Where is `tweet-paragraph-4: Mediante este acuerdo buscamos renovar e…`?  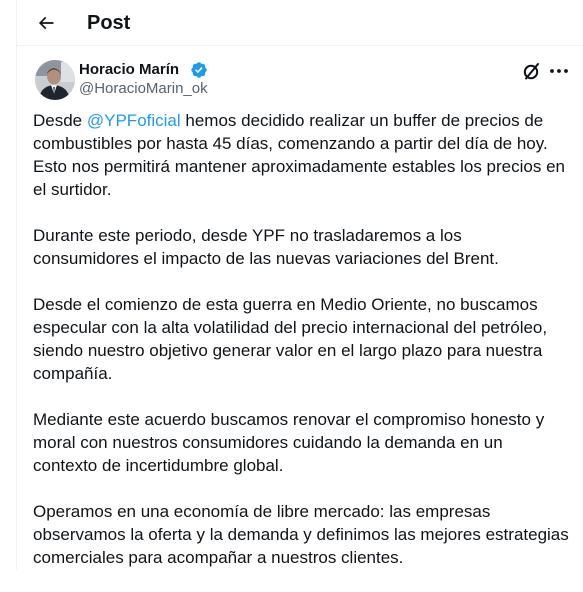 tweet-paragraph-4: Mediante este acuerdo buscamos renovar e… is located at coordinates (289, 442).